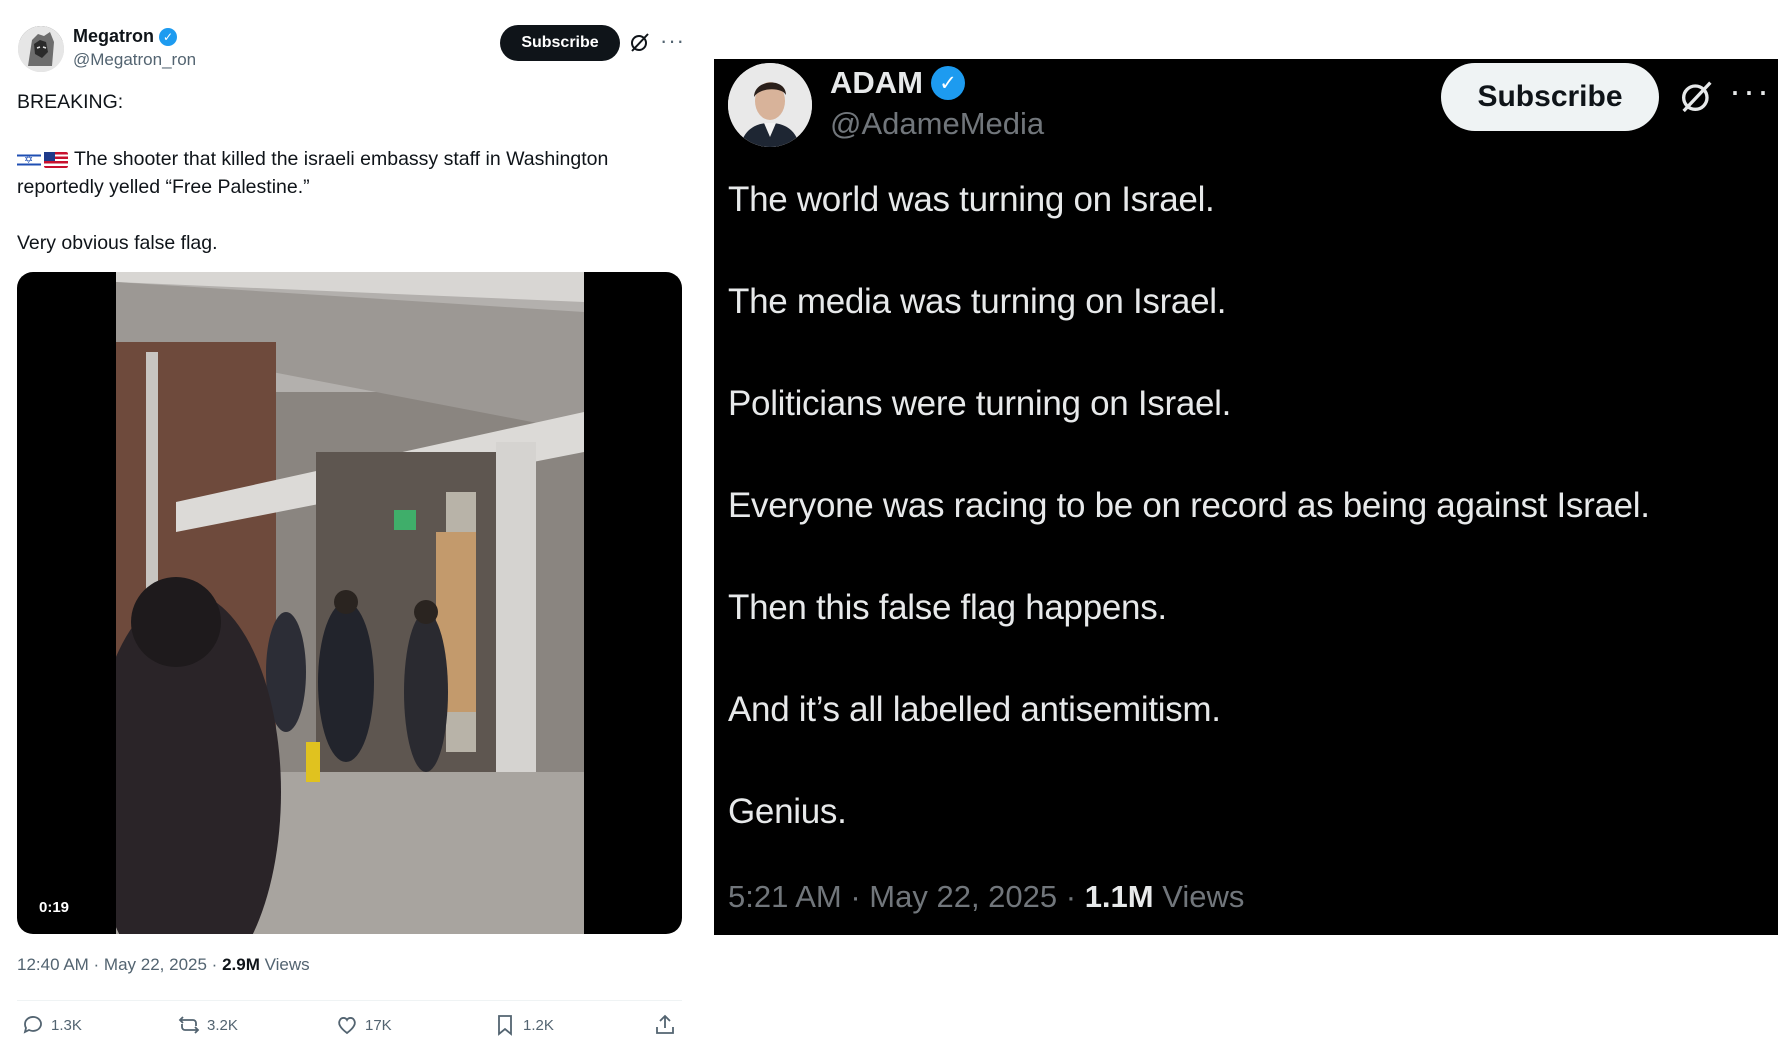 This screenshot has height=1063, width=1788. Describe the element at coordinates (538, 1025) in the screenshot. I see `bookmark-count: 1.2K` at that location.